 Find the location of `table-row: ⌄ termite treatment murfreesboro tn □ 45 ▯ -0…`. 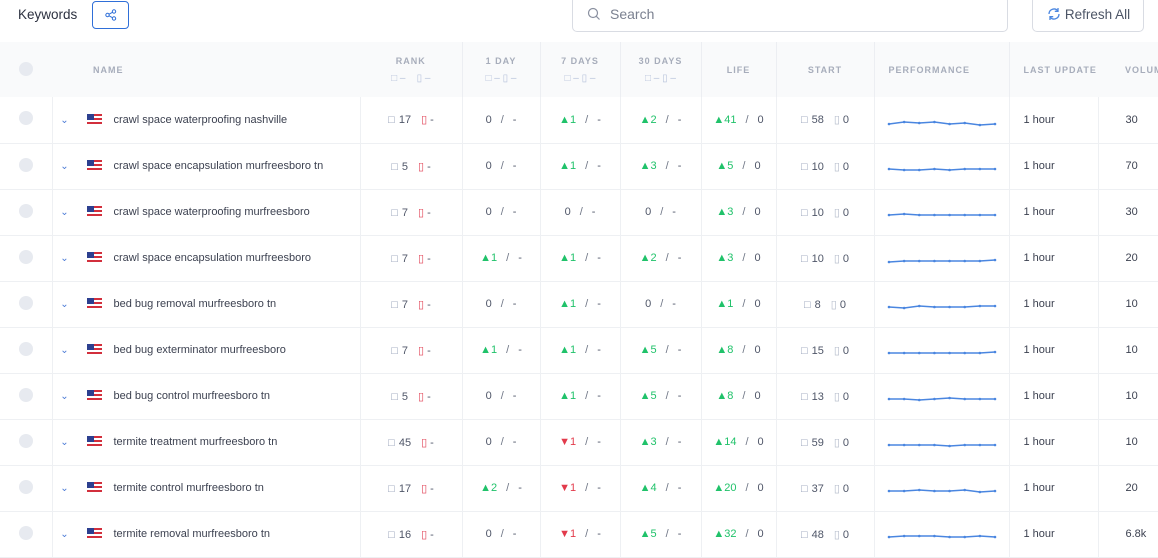

table-row: ⌄ termite treatment murfreesboro tn □ 45 ▯ -0… is located at coordinates (579, 442).